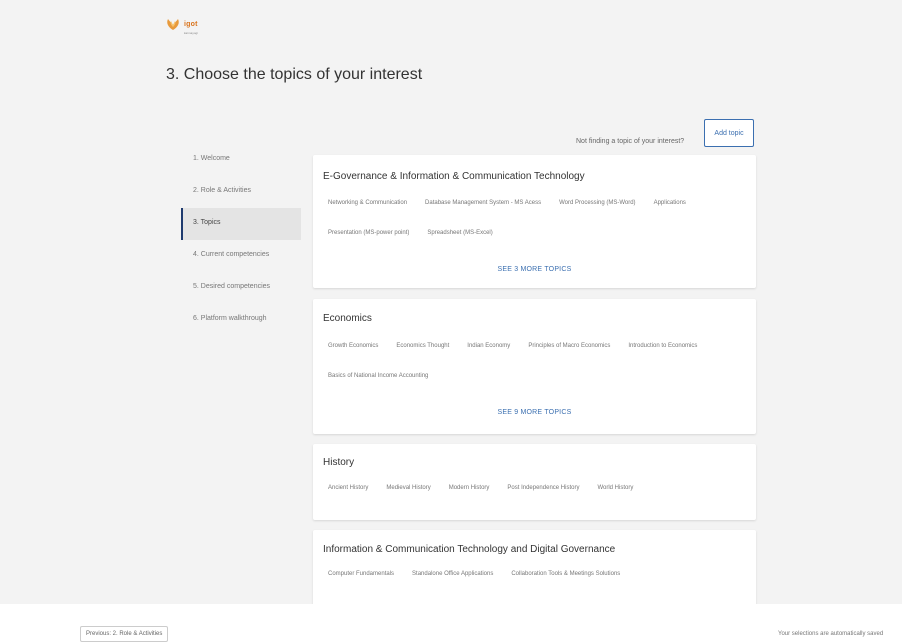  I want to click on topic-chip: Growth Economics, so click(353, 346).